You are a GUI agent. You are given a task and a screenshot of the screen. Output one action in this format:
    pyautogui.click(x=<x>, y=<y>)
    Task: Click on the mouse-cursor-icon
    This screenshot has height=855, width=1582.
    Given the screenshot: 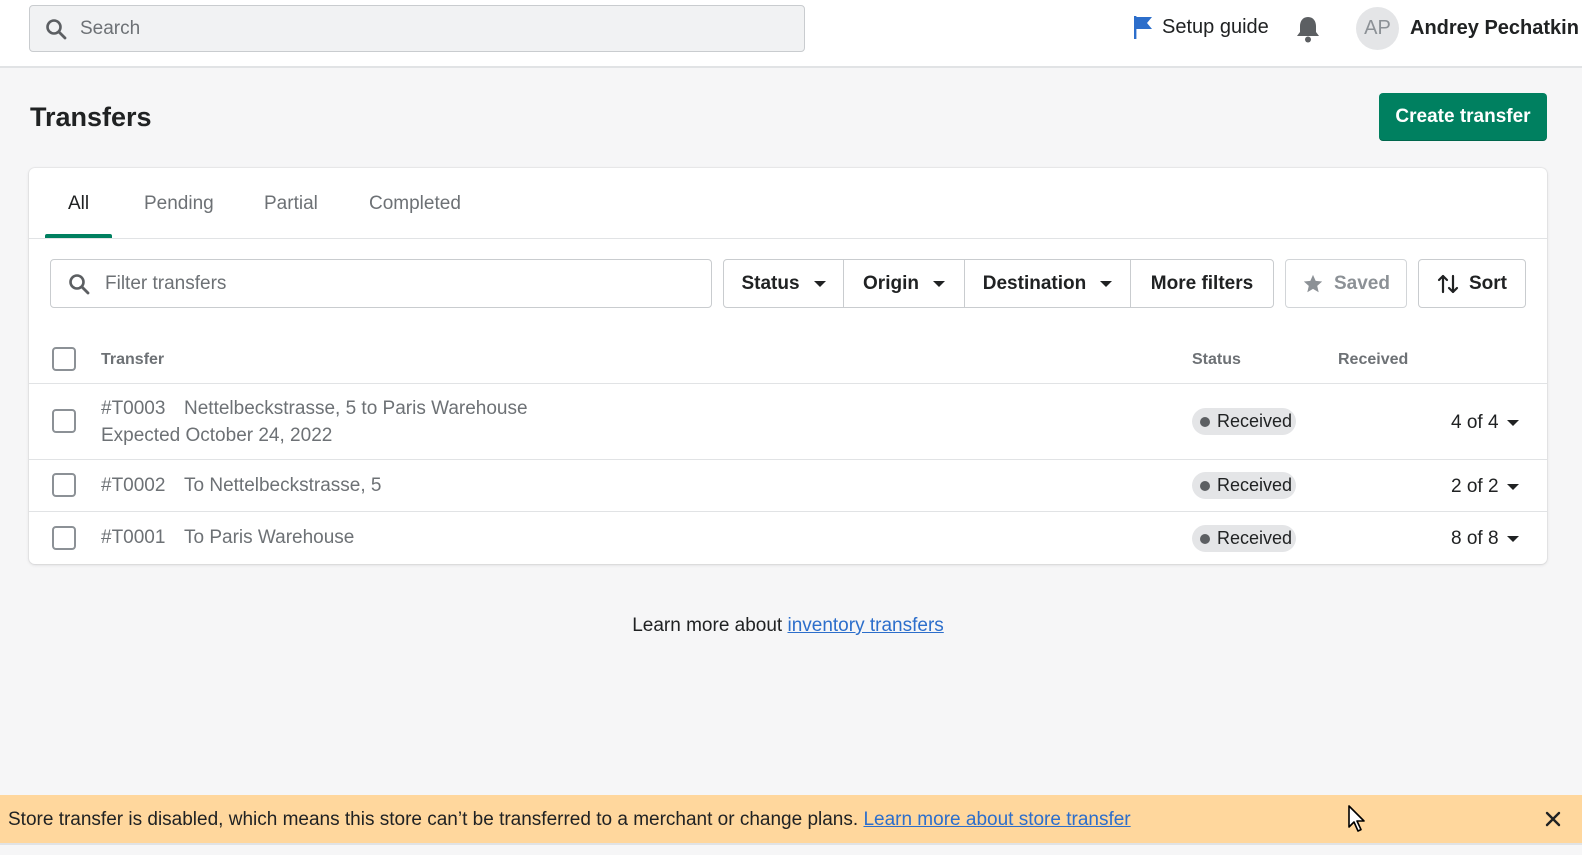 What is the action you would take?
    pyautogui.click(x=1356, y=818)
    